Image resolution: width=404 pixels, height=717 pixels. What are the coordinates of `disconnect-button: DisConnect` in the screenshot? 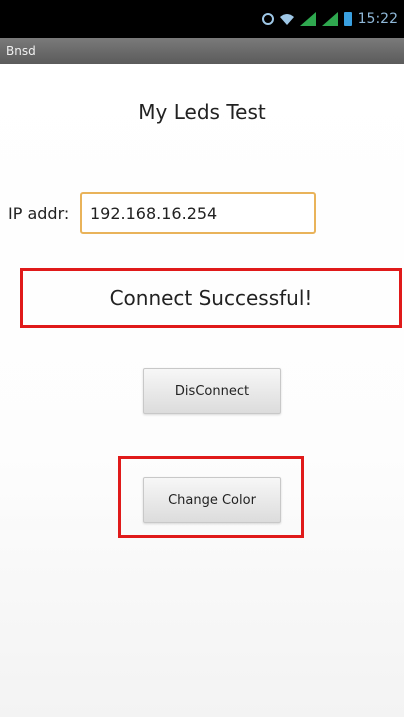 It's located at (212, 391).